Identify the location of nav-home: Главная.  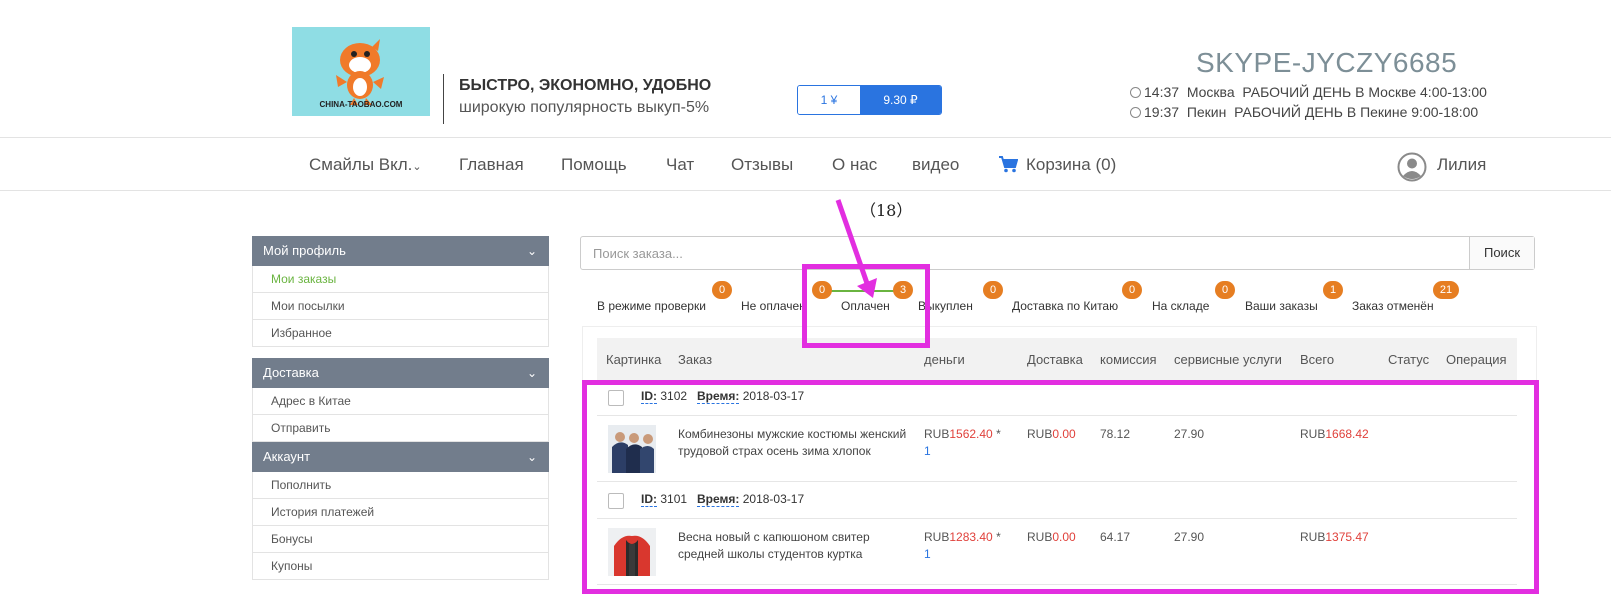
(491, 165).